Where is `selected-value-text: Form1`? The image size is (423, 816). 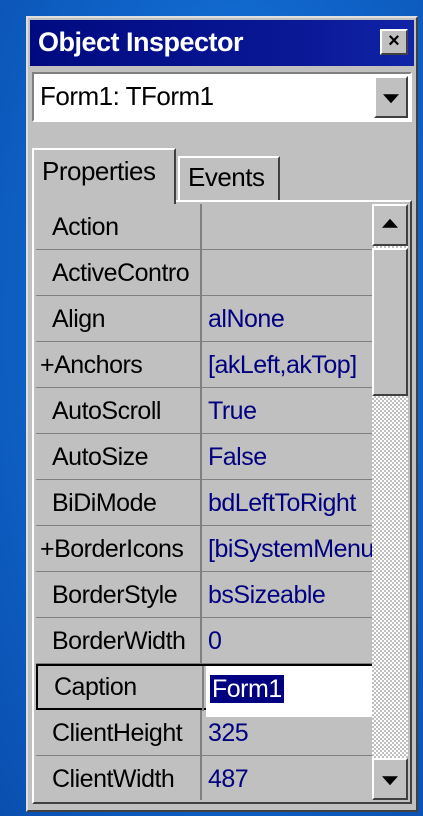 selected-value-text: Form1 is located at coordinates (247, 689).